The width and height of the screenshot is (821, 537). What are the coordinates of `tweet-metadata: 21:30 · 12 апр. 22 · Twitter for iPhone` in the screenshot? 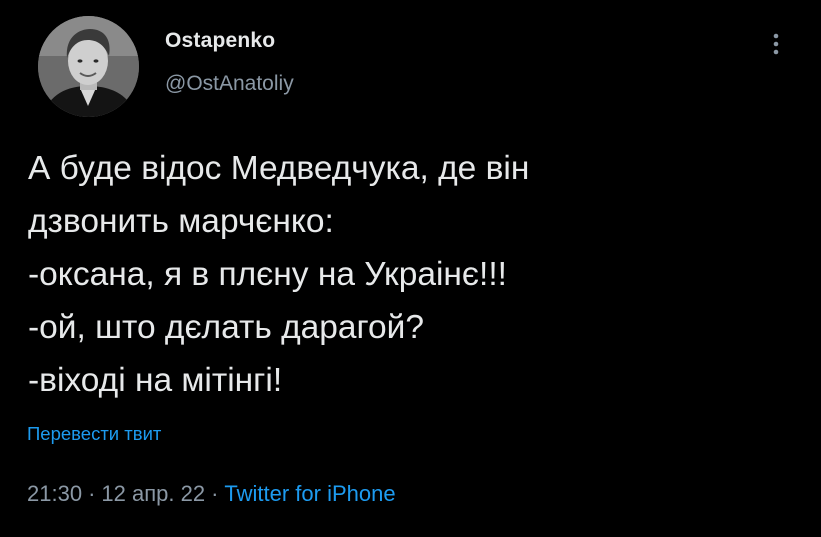 It's located at (211, 494).